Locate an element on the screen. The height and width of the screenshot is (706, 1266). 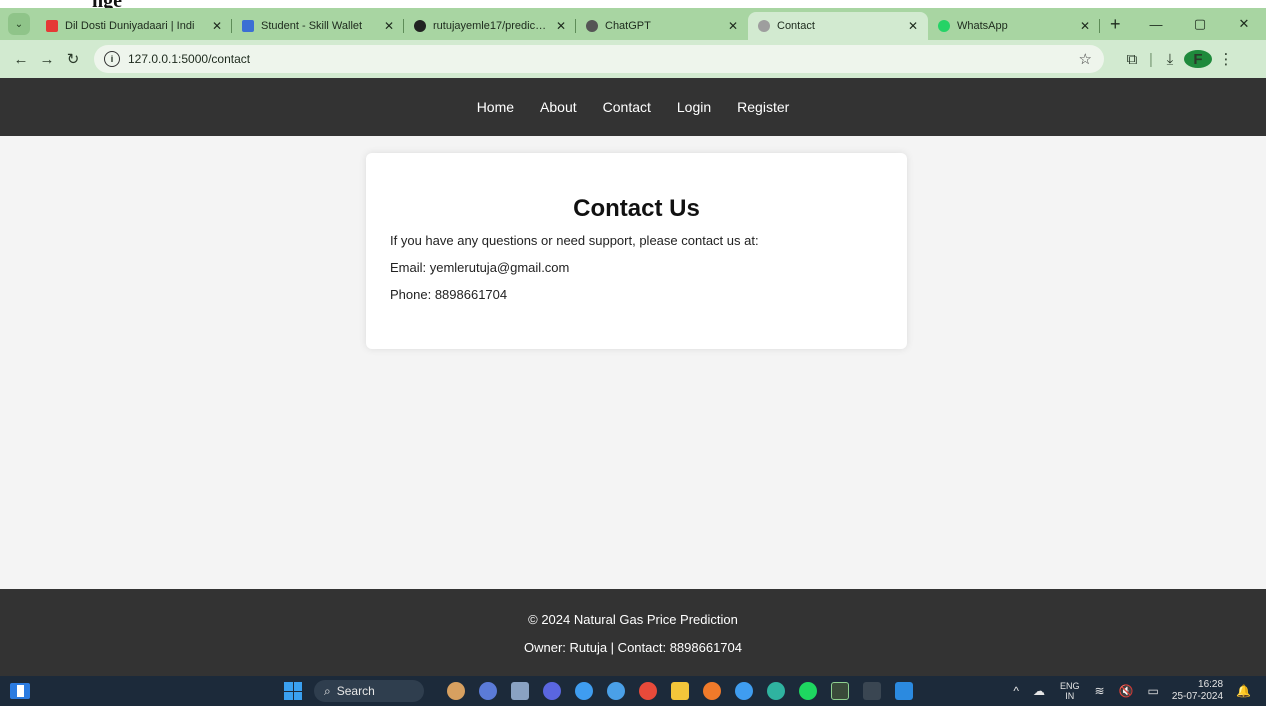
window-controls: — ▢ ✕ is located at coordinates (1200, 24).